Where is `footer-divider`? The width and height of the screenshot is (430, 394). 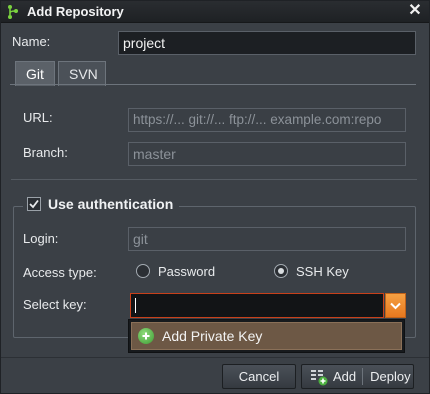 footer-divider is located at coordinates (215, 357).